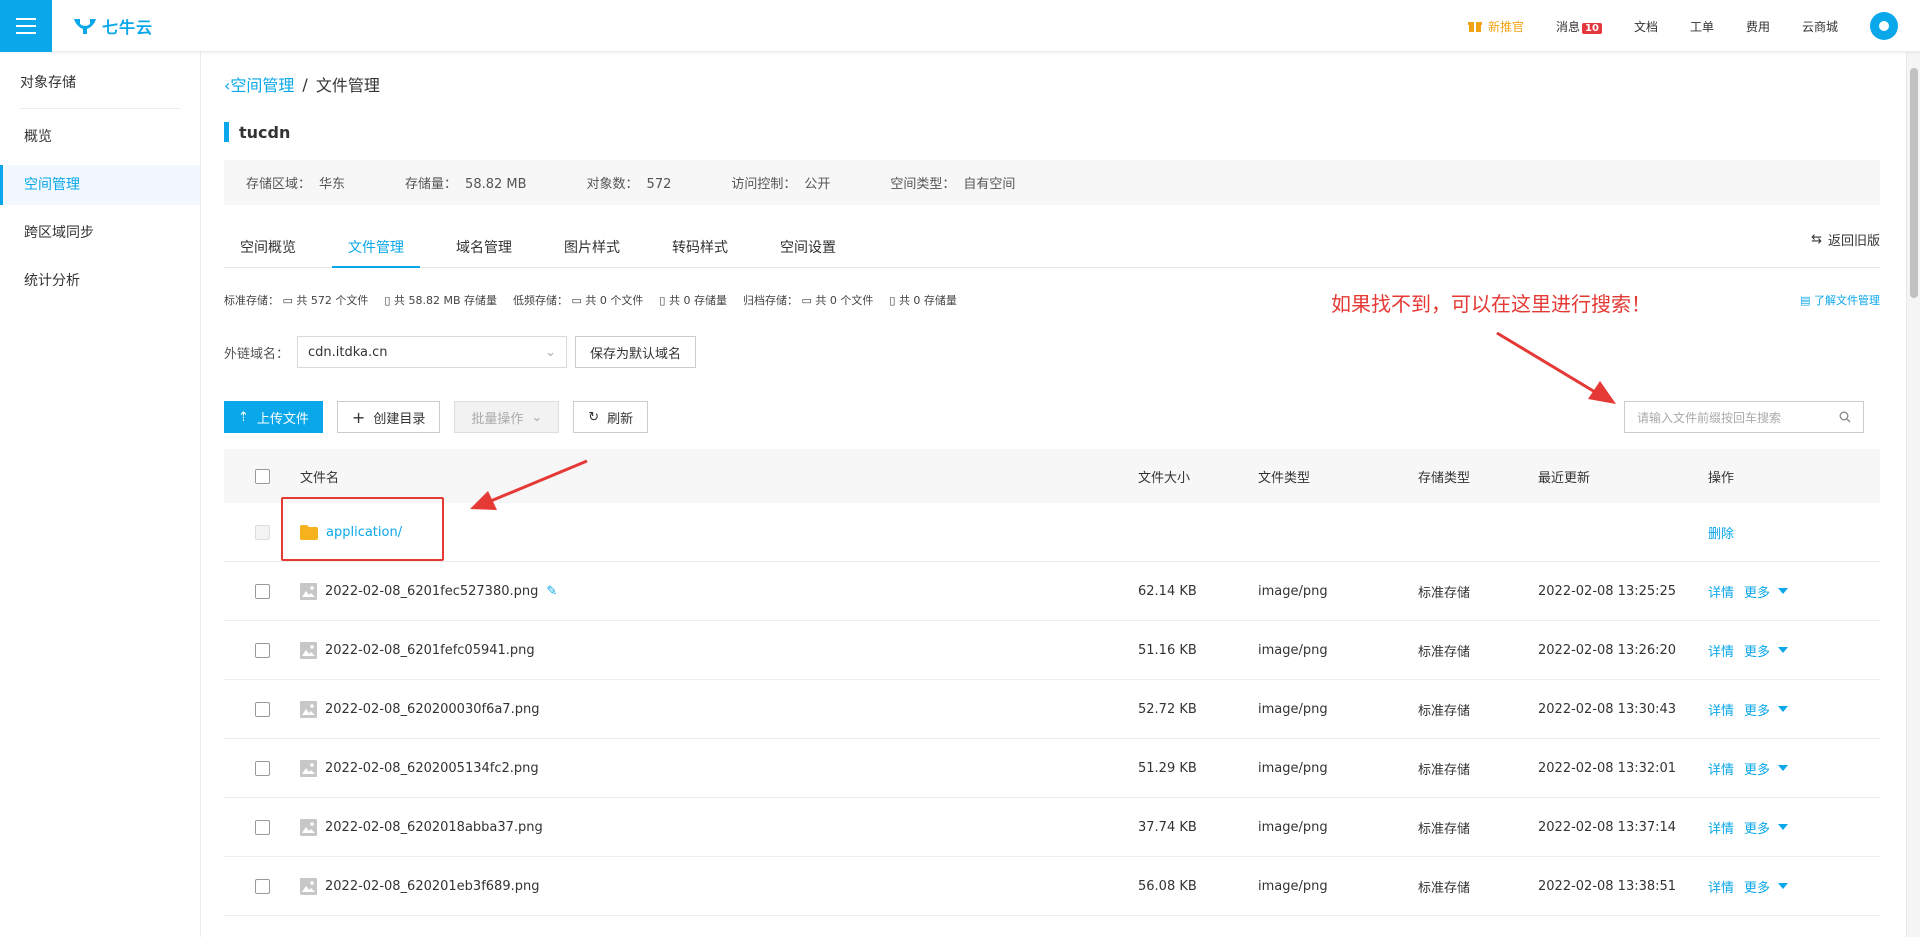  What do you see at coordinates (302, 84) in the screenshot?
I see `breadcrumb: ‹空间管理 / 文件管理` at bounding box center [302, 84].